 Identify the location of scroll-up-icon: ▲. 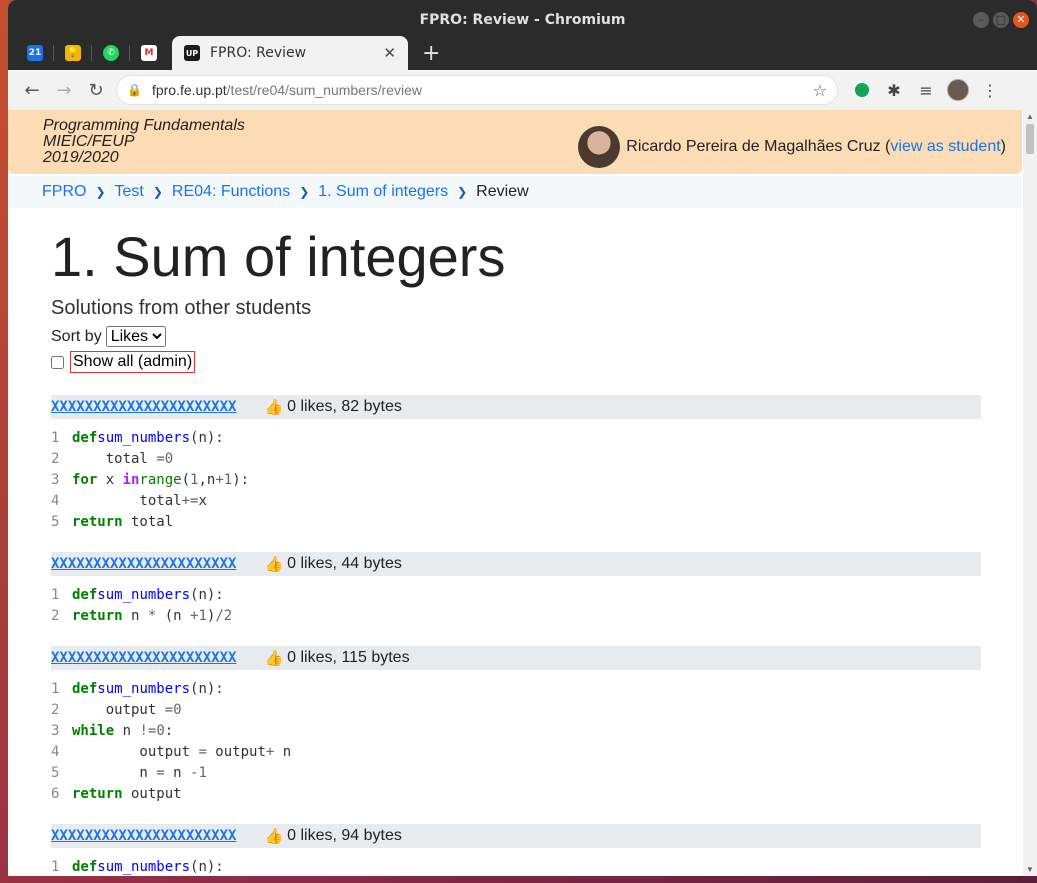
(1030, 116).